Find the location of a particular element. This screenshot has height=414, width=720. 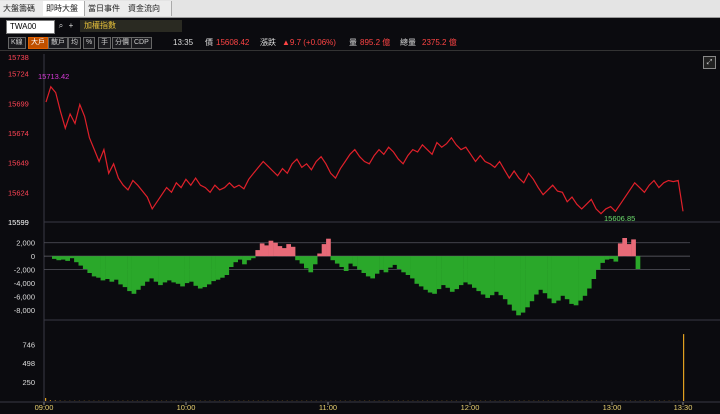

low-price-annotation: 15606.85 is located at coordinates (619, 218).